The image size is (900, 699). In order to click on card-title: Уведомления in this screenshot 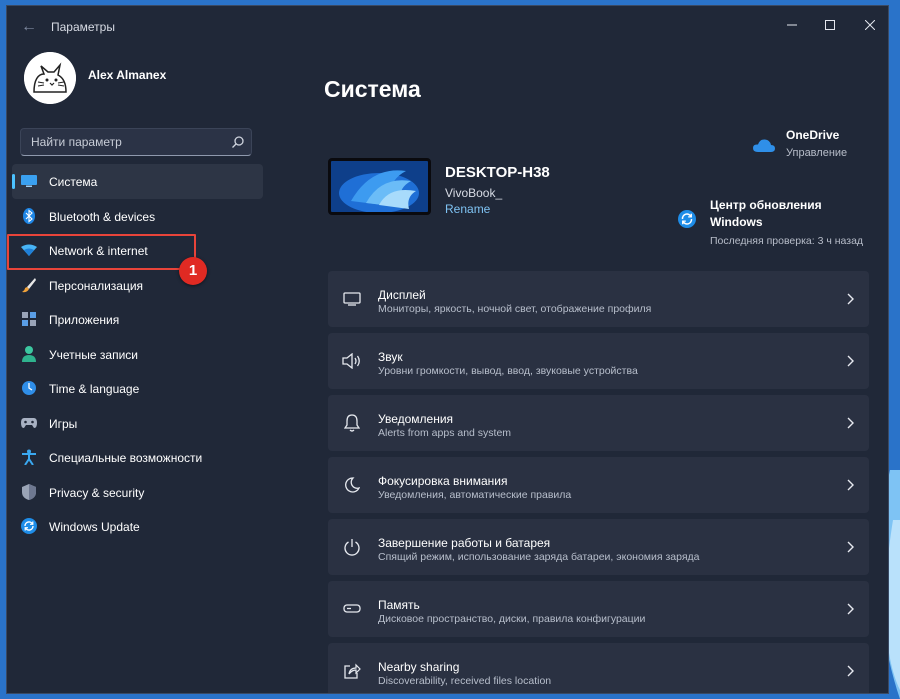, I will do `click(416, 419)`.